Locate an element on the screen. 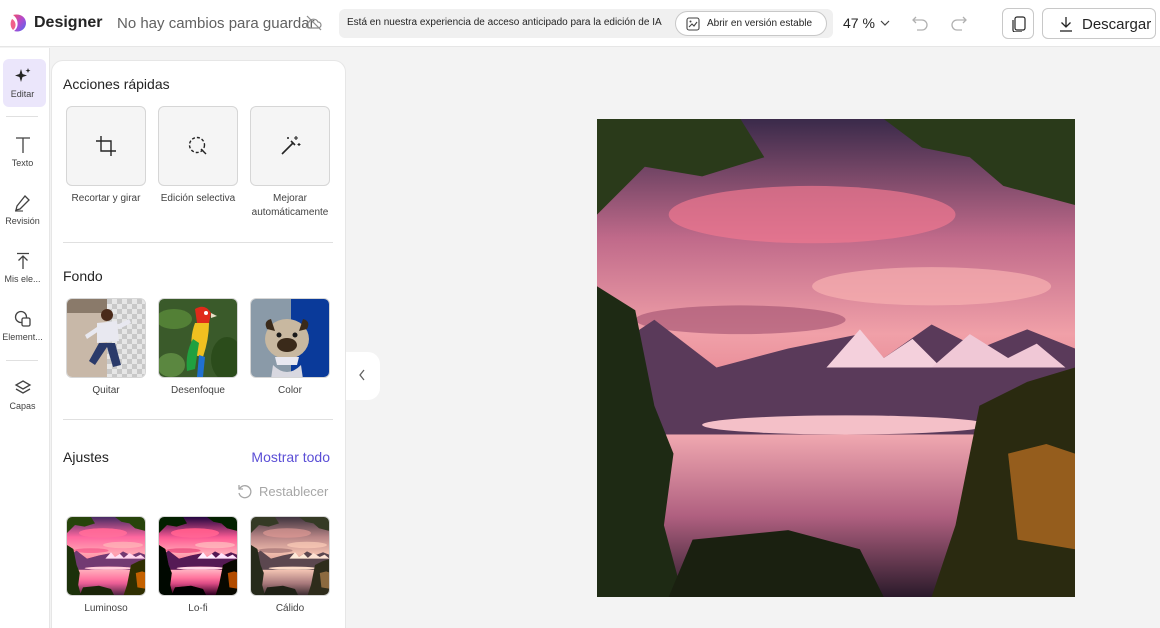  image-swap-icon is located at coordinates (693, 24).